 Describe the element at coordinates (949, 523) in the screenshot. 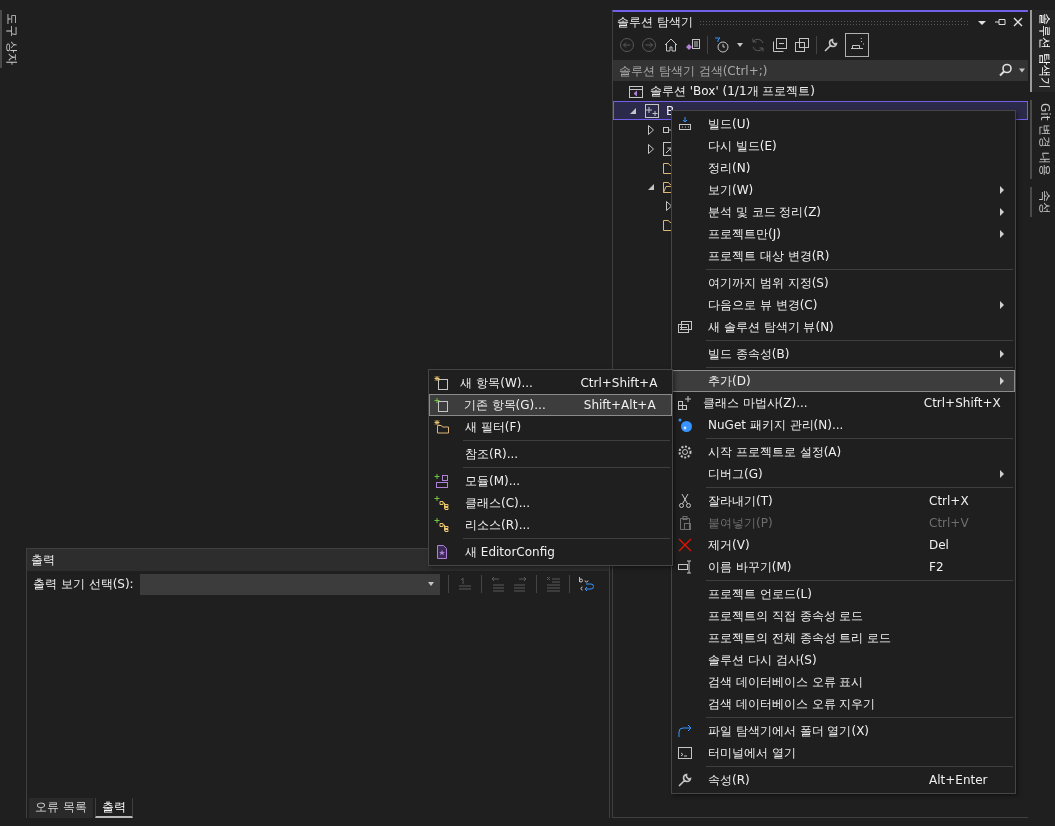

I see `shortcut-text: Ctrl+V` at that location.